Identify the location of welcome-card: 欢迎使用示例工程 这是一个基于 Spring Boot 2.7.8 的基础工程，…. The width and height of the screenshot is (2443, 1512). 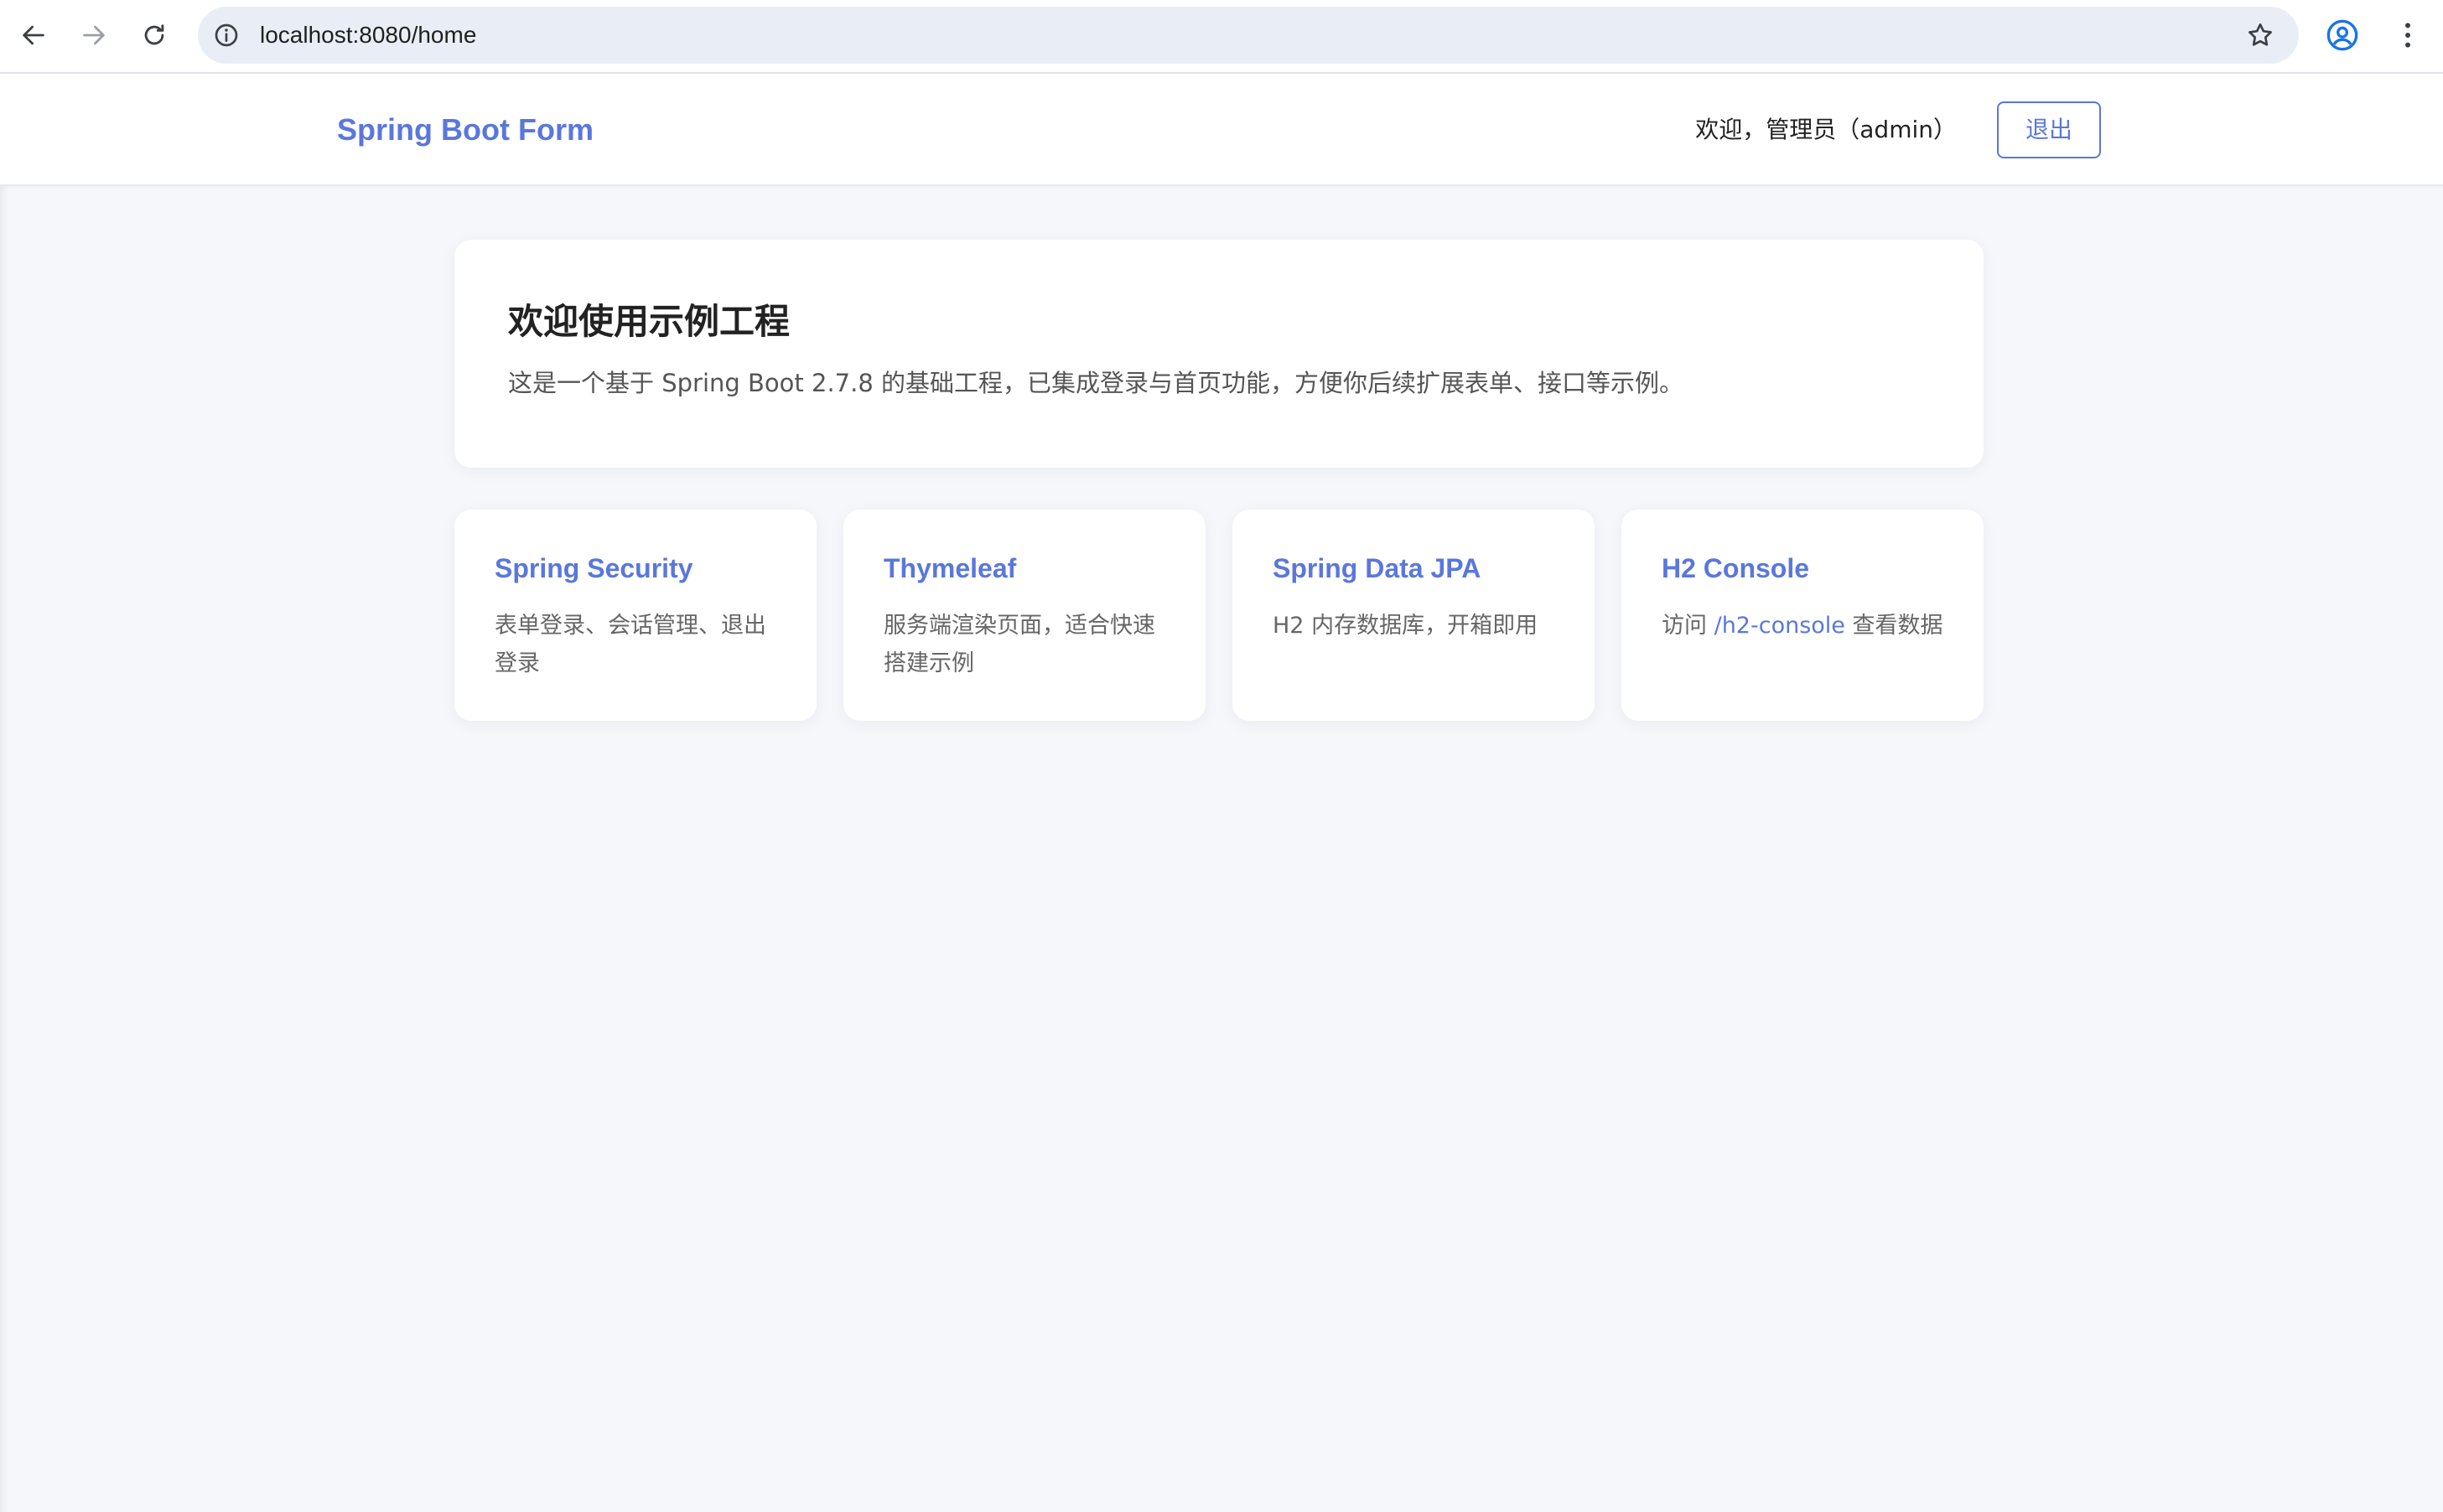
(1219, 354).